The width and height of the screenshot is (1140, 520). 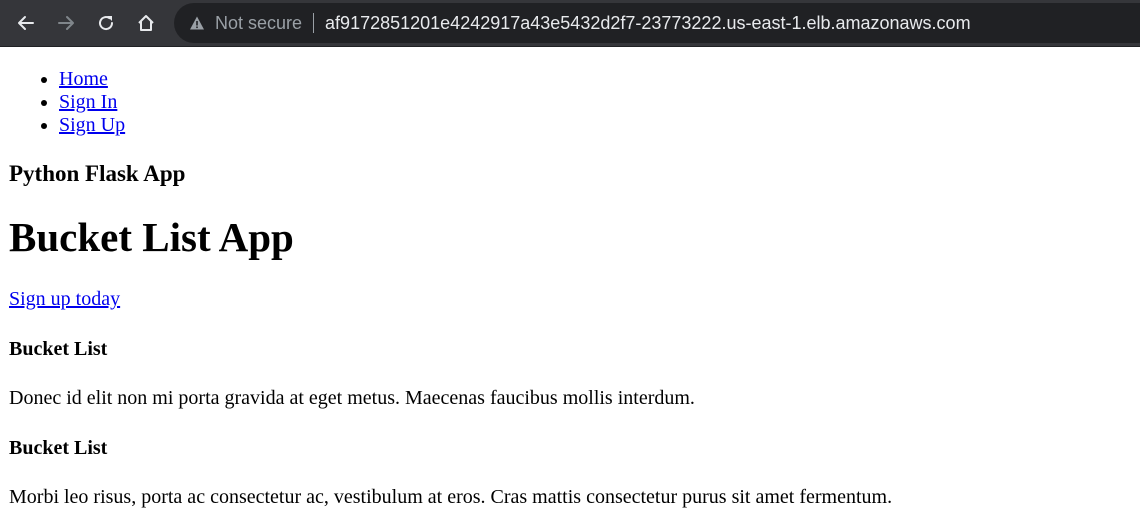 I want to click on sign-up-today-link: Sign up today, so click(x=64, y=299).